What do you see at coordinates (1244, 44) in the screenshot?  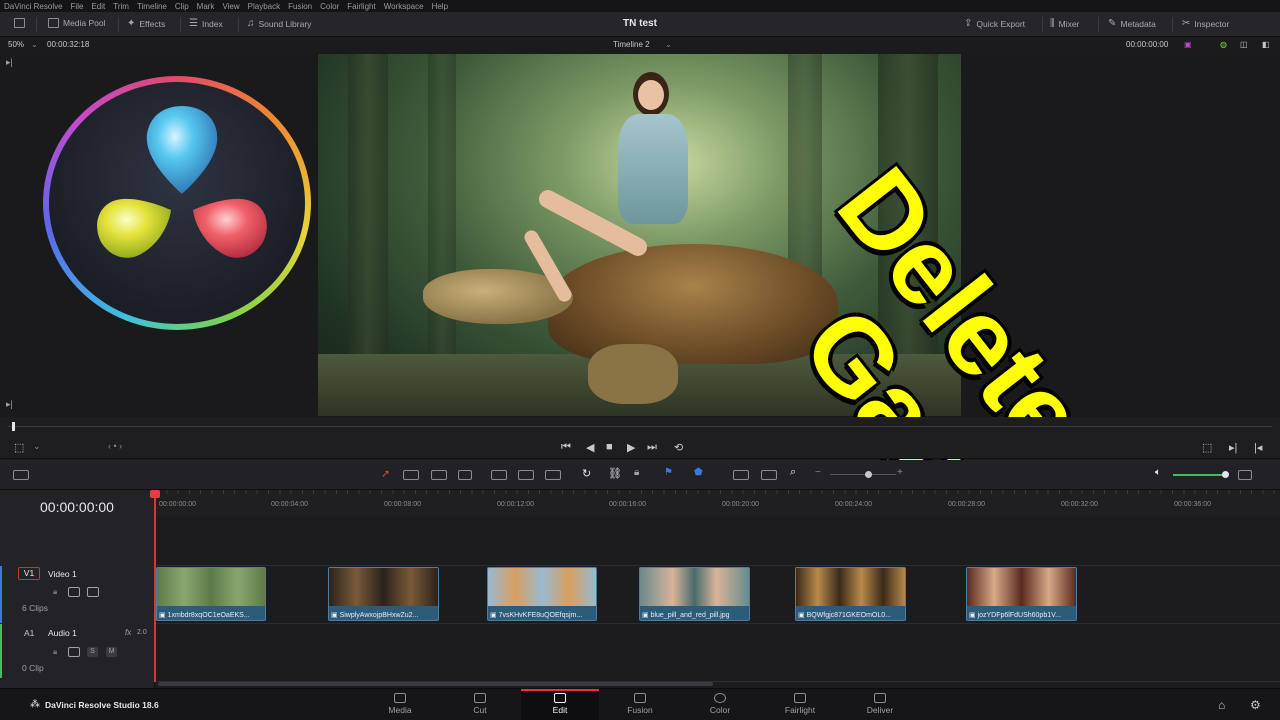 I see `dual-viewer-icon: ◫` at bounding box center [1244, 44].